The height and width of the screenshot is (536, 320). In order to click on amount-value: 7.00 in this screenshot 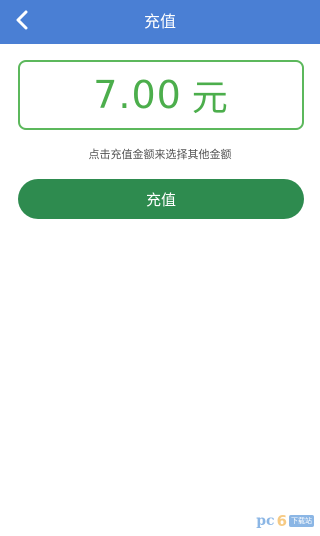, I will do `click(137, 95)`.